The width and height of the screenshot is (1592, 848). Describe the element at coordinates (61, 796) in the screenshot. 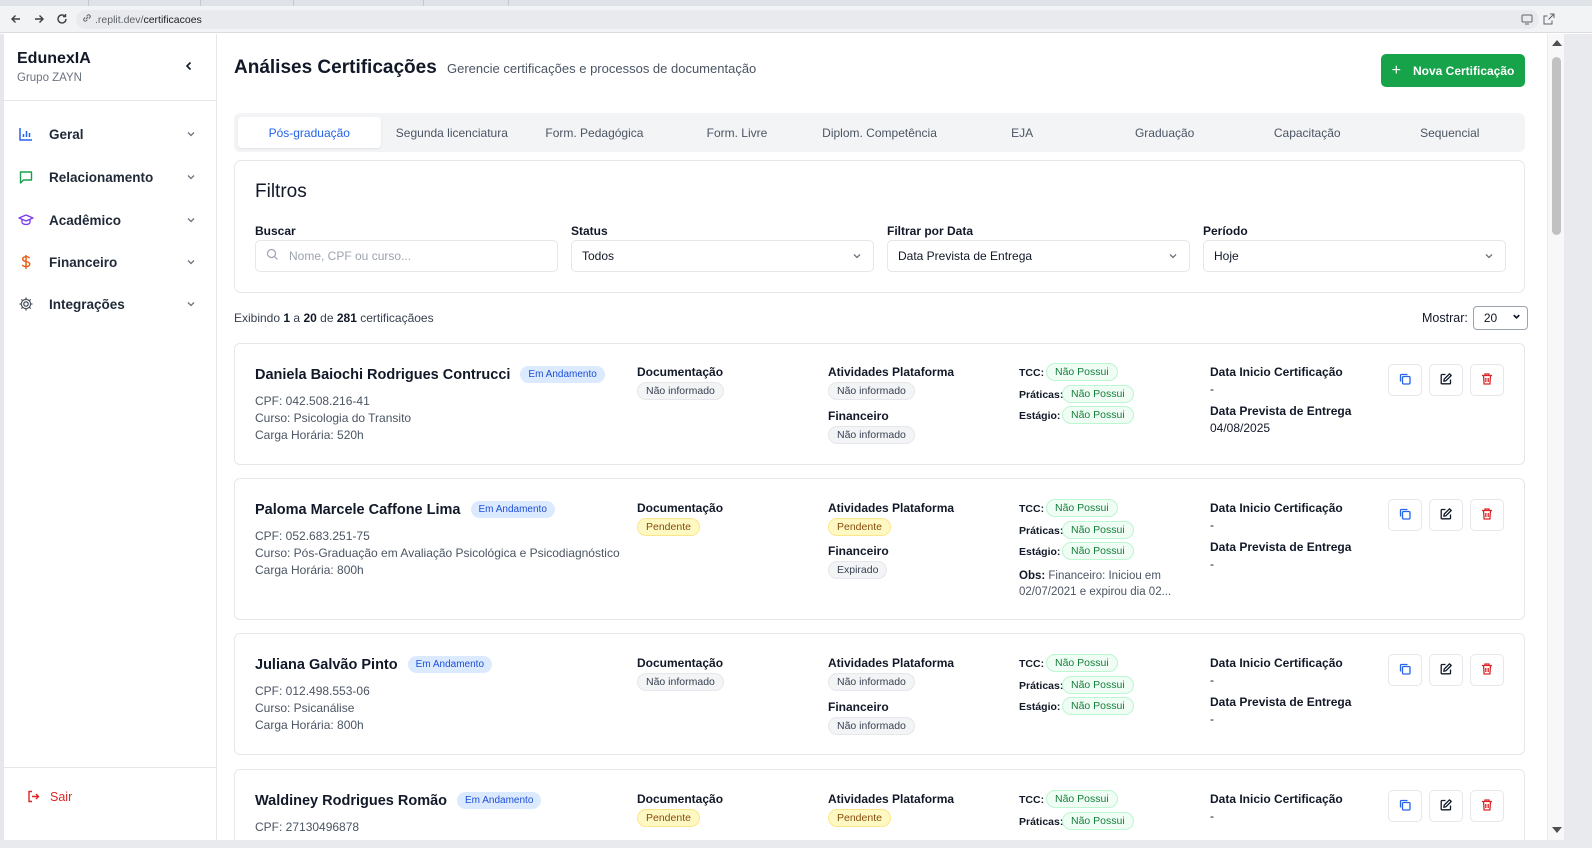

I see `logout-label: Sair` at that location.